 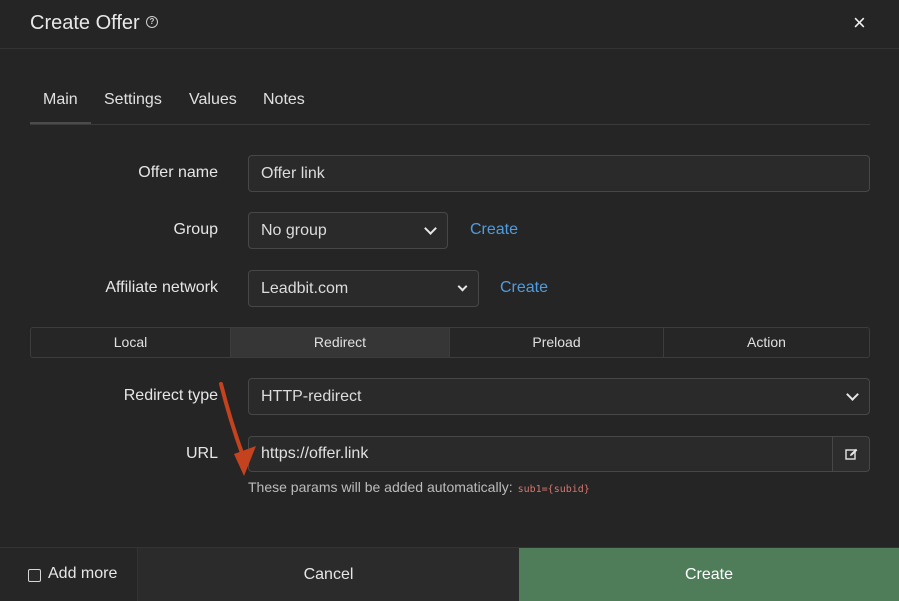 I want to click on offer-name-label: Offer name, so click(x=178, y=172).